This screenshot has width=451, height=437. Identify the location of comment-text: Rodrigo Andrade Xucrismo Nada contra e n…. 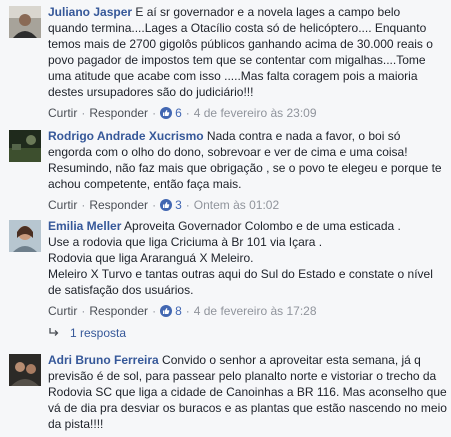
(245, 160).